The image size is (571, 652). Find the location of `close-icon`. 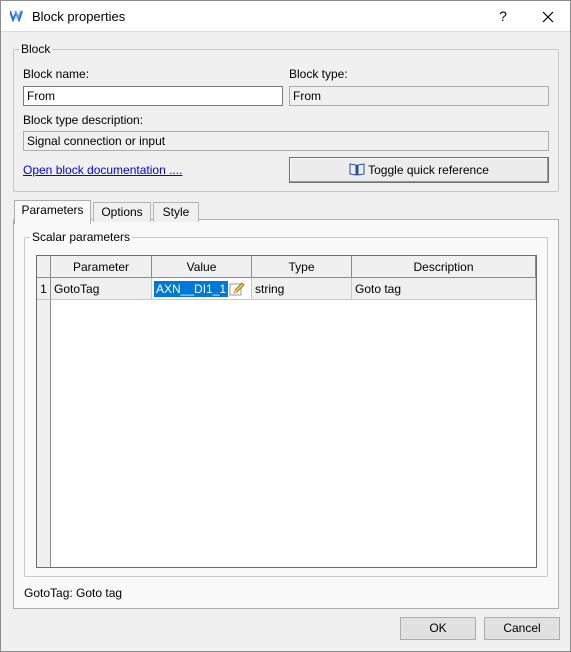

close-icon is located at coordinates (548, 17).